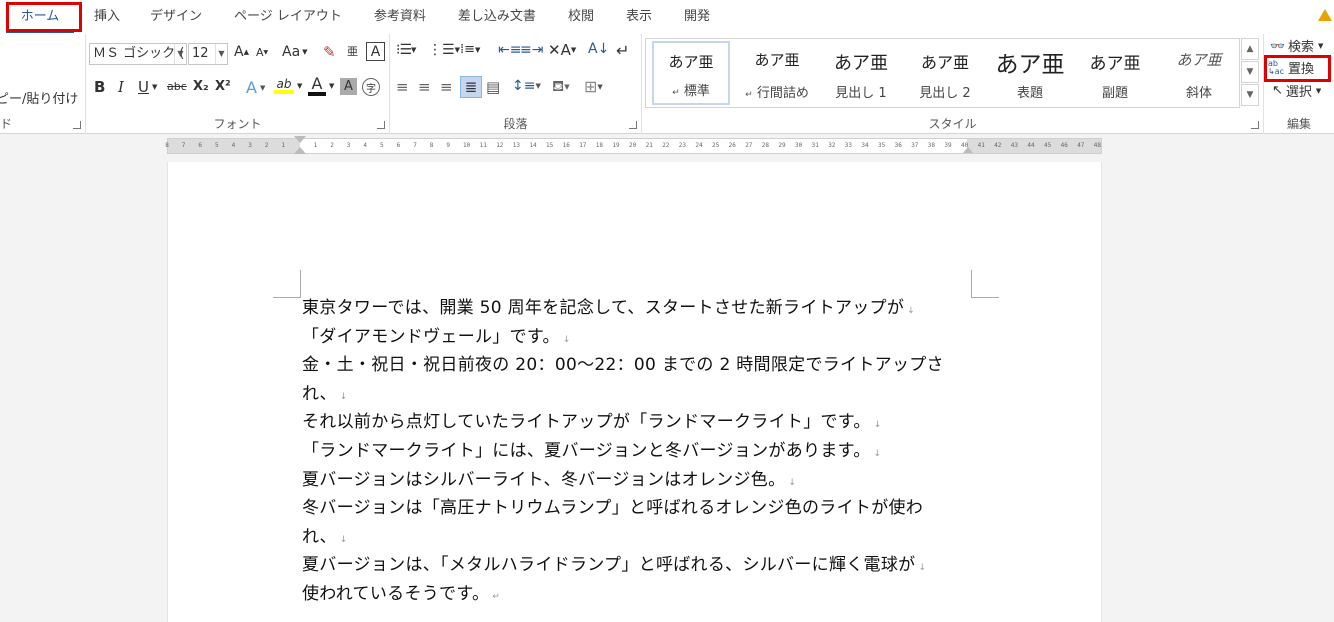 This screenshot has width=1334, height=622. I want to click on line-spacing-button: ↕≡ ▼, so click(526, 86).